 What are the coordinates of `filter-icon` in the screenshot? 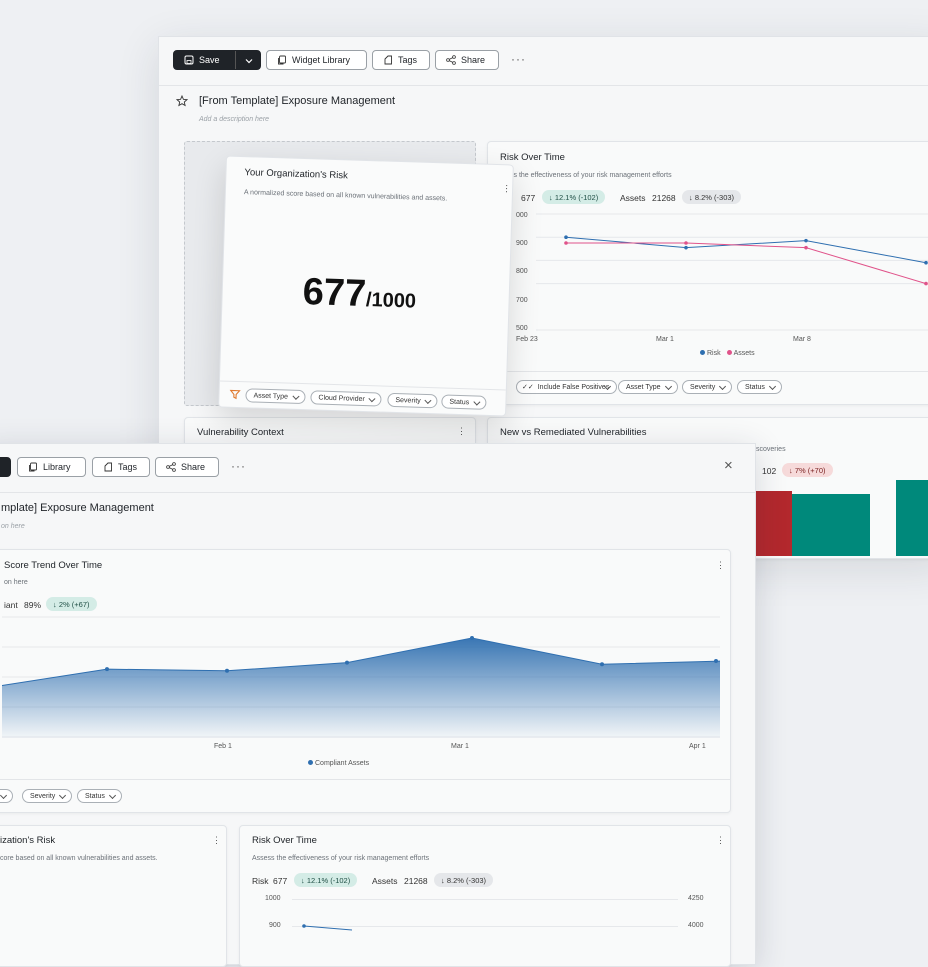 It's located at (235, 394).